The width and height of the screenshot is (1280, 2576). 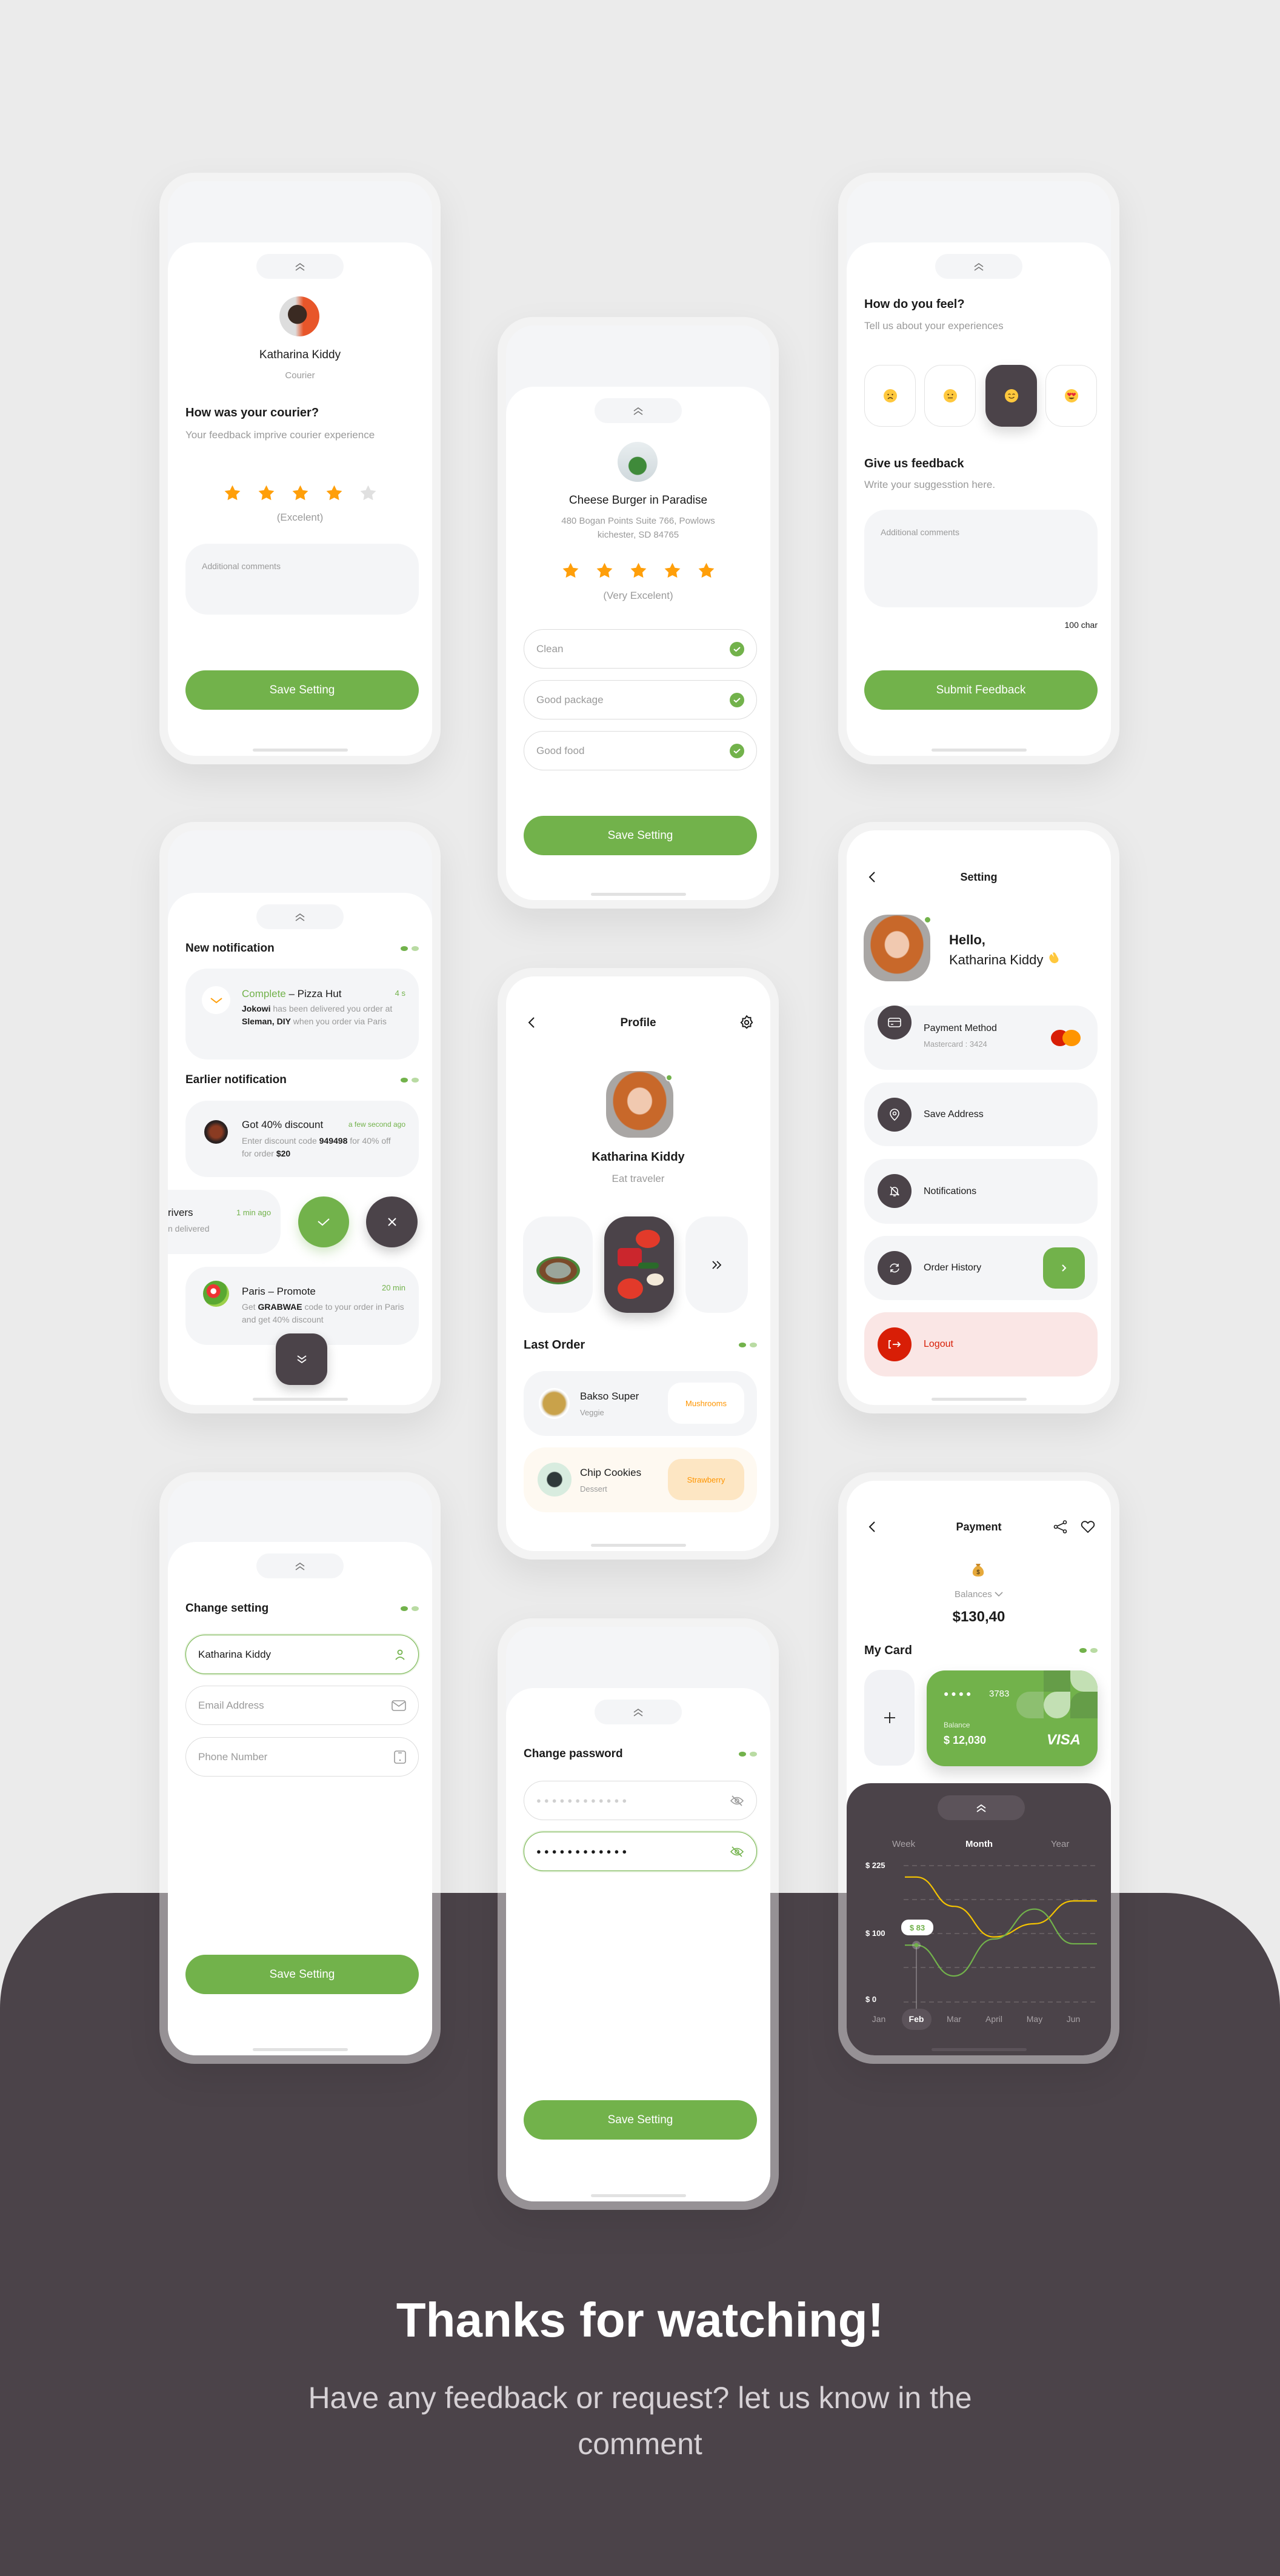 What do you see at coordinates (323, 1221) in the screenshot?
I see `accept-button` at bounding box center [323, 1221].